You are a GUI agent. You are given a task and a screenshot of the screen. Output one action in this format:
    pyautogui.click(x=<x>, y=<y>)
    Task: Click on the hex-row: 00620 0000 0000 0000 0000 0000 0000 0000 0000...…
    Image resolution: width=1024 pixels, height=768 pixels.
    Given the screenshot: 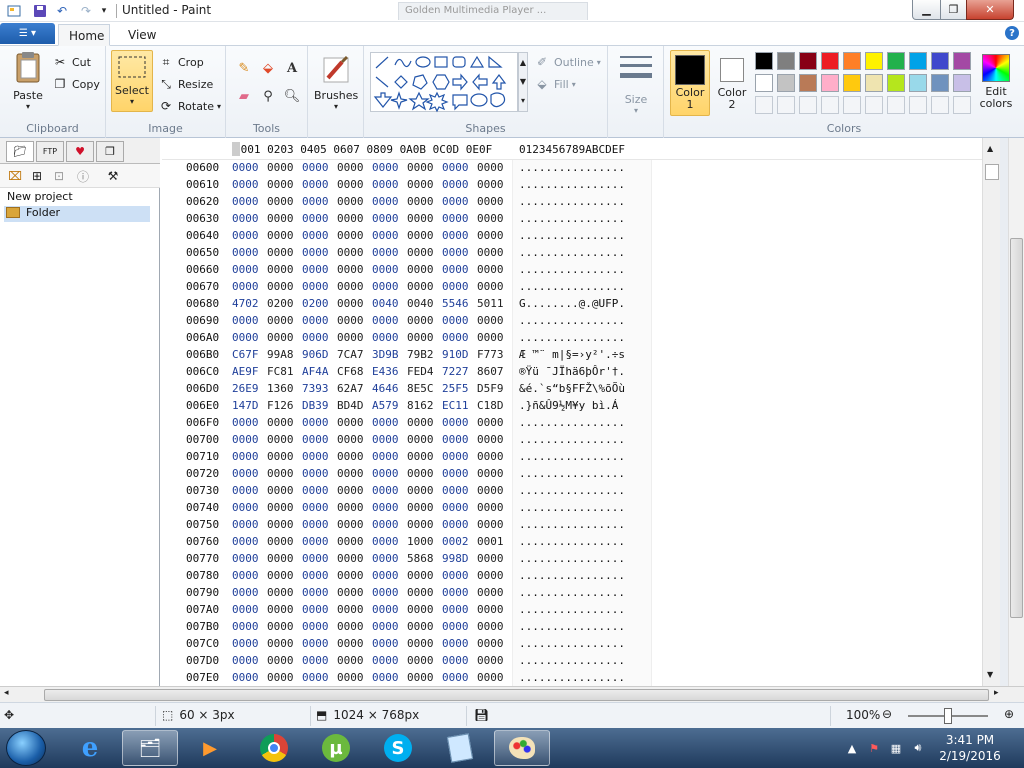 What is the action you would take?
    pyautogui.click(x=572, y=202)
    